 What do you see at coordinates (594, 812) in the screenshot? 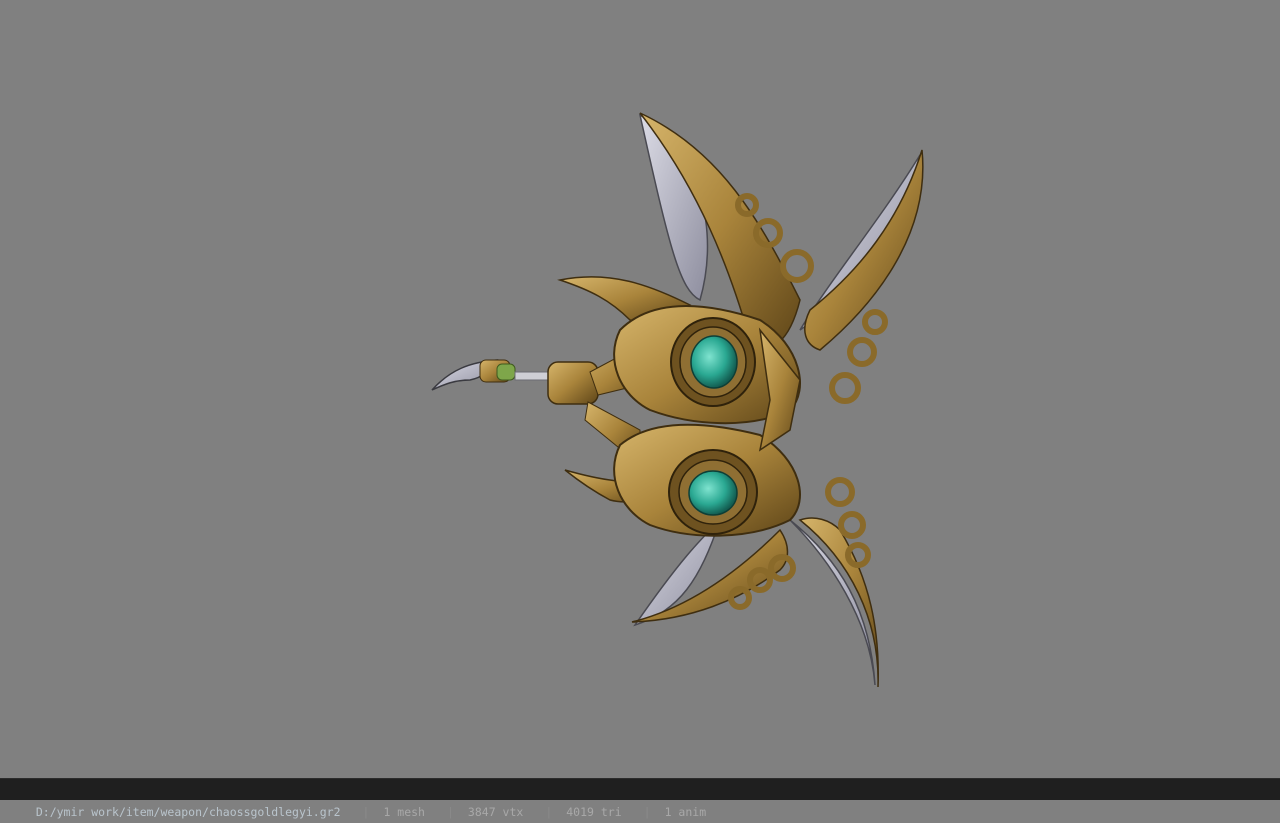
I see `triangle-count: 4019 tri` at bounding box center [594, 812].